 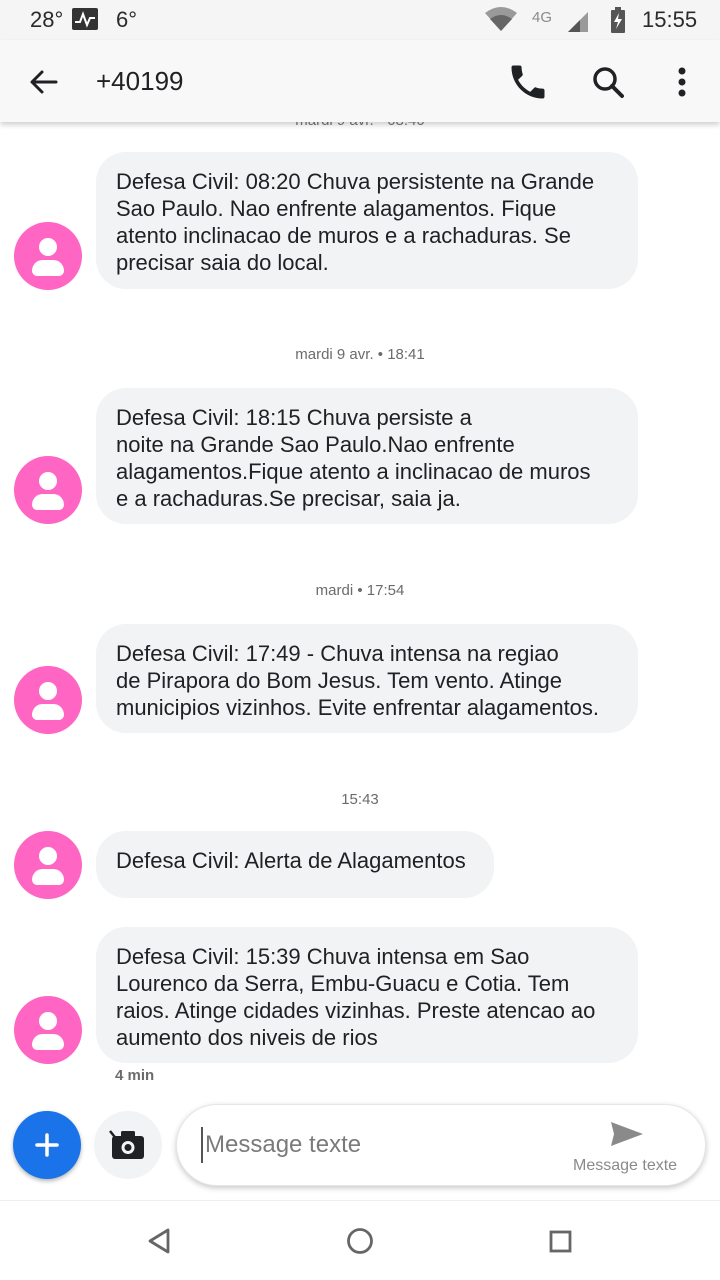 I want to click on send-icon, so click(x=627, y=1134).